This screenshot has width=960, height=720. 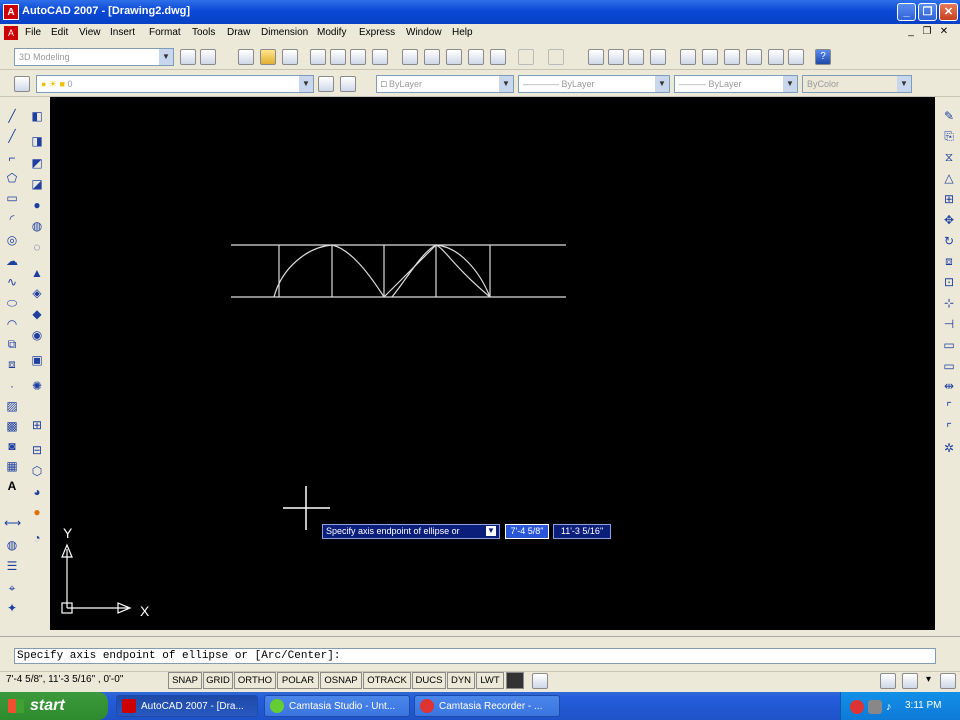 What do you see at coordinates (498, 57) in the screenshot?
I see `block-editor-icon` at bounding box center [498, 57].